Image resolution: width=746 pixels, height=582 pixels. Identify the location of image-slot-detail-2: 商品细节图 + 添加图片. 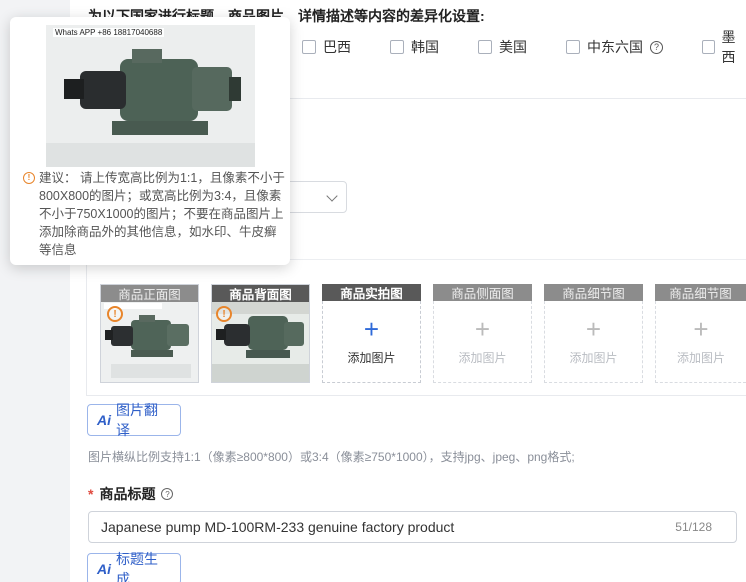
(700, 333).